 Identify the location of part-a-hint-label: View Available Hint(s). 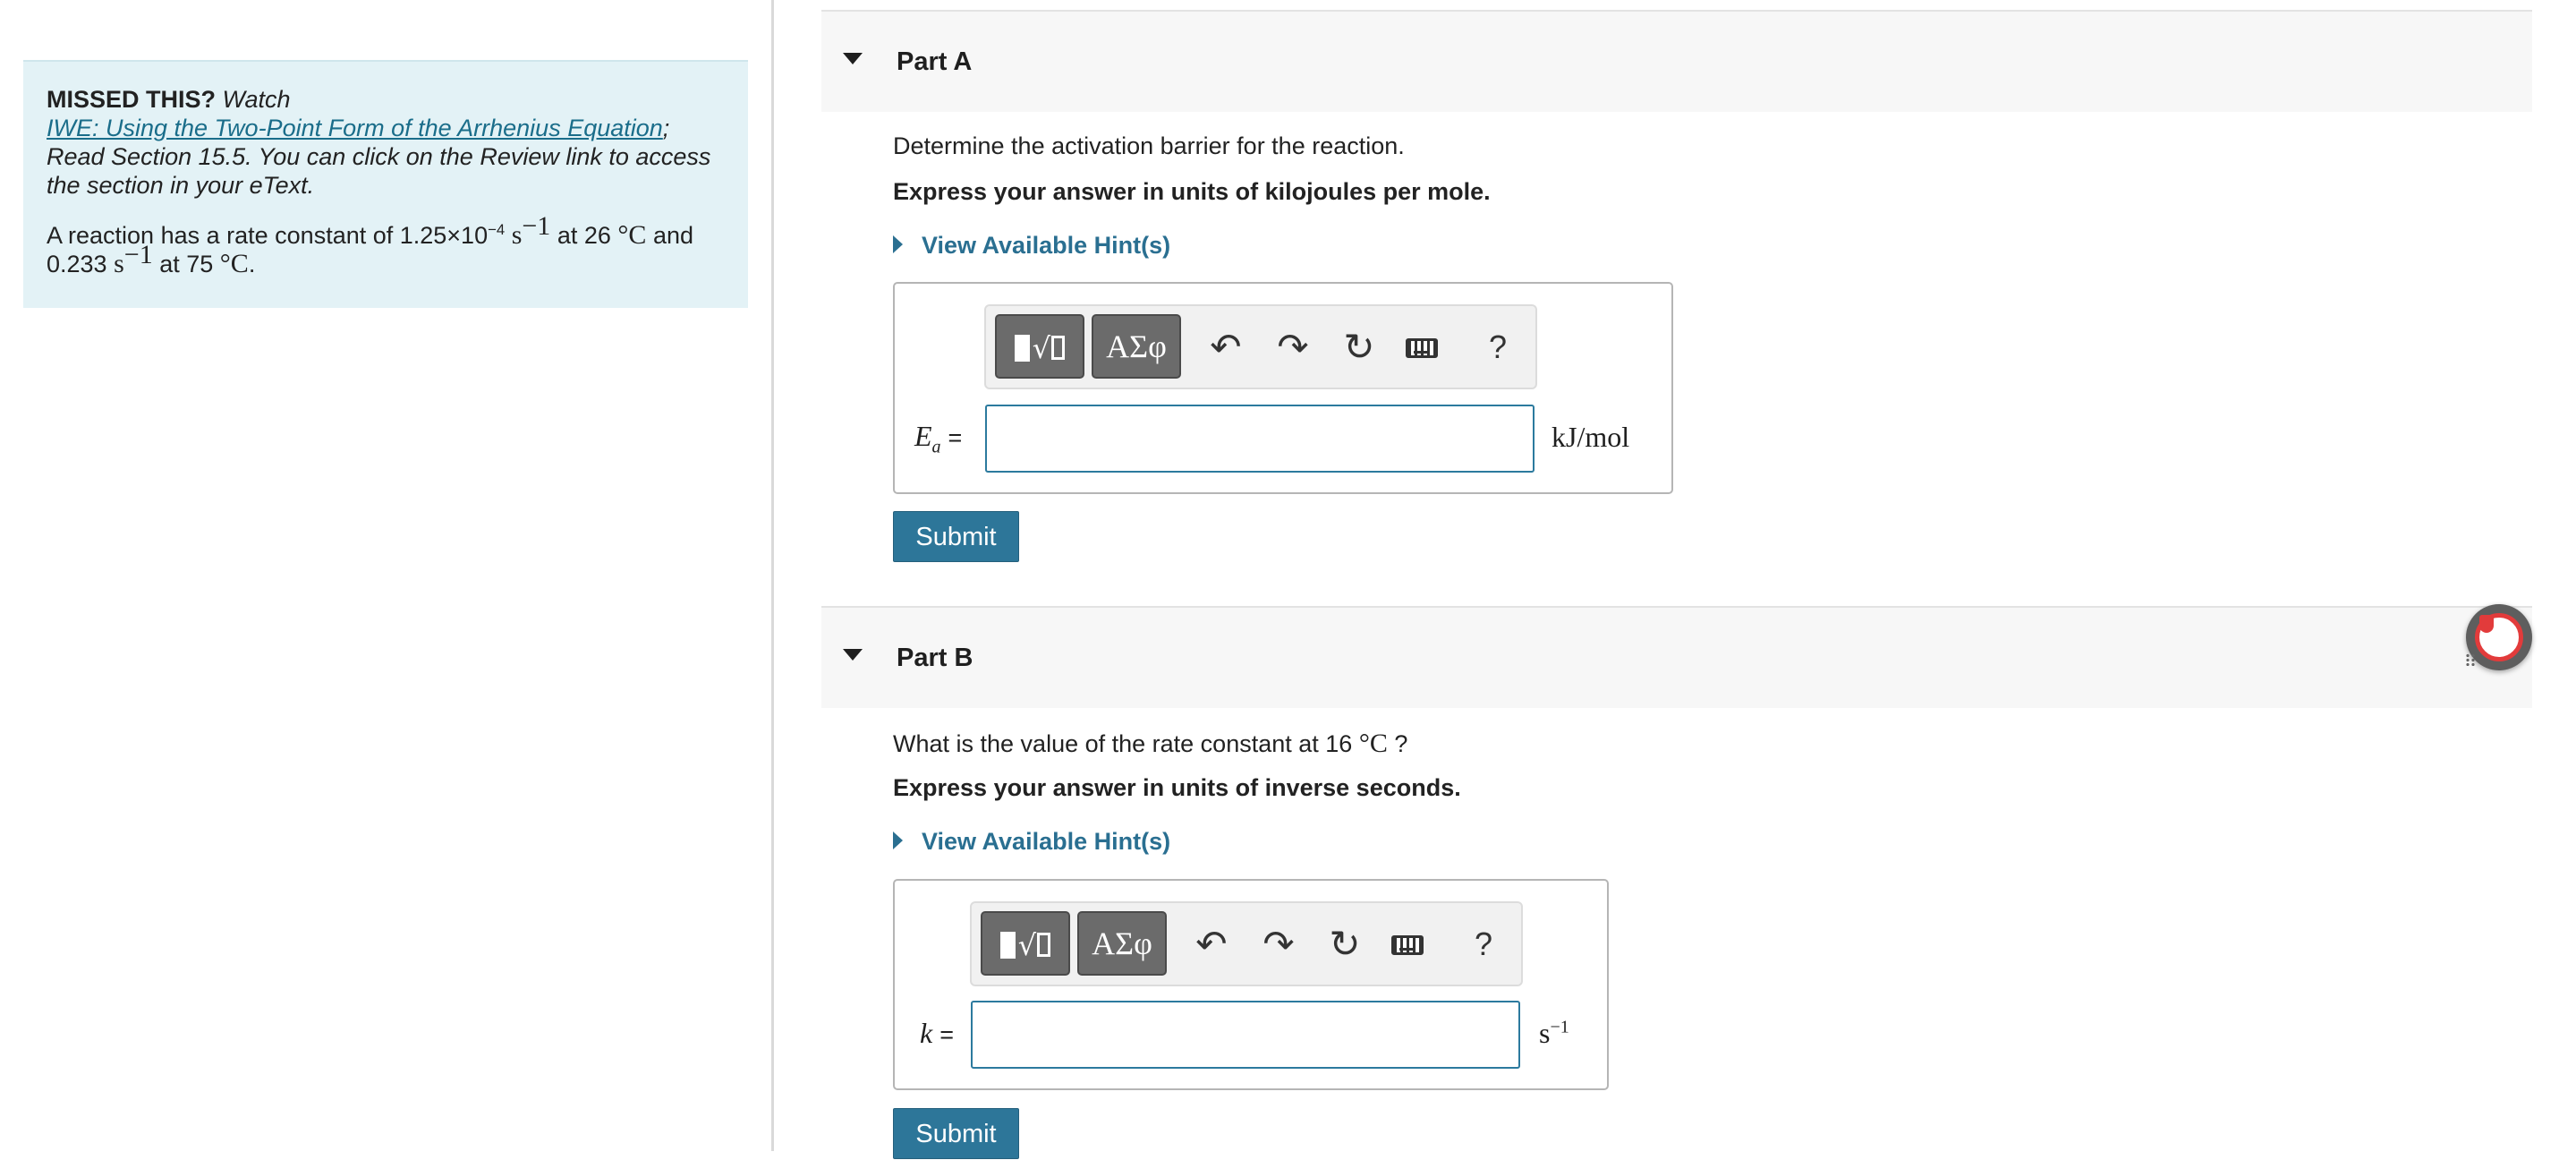
(1046, 245).